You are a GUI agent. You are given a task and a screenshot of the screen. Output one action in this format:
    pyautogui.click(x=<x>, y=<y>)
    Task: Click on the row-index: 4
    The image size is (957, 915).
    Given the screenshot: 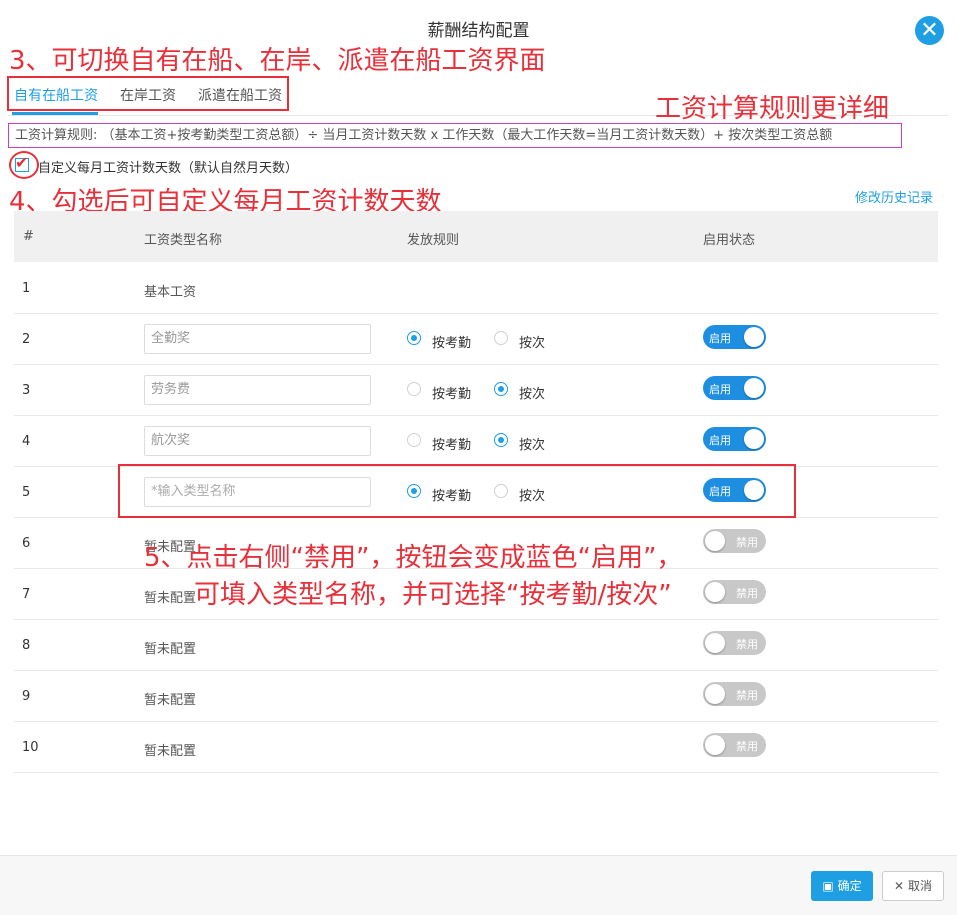 What is the action you would take?
    pyautogui.click(x=26, y=441)
    